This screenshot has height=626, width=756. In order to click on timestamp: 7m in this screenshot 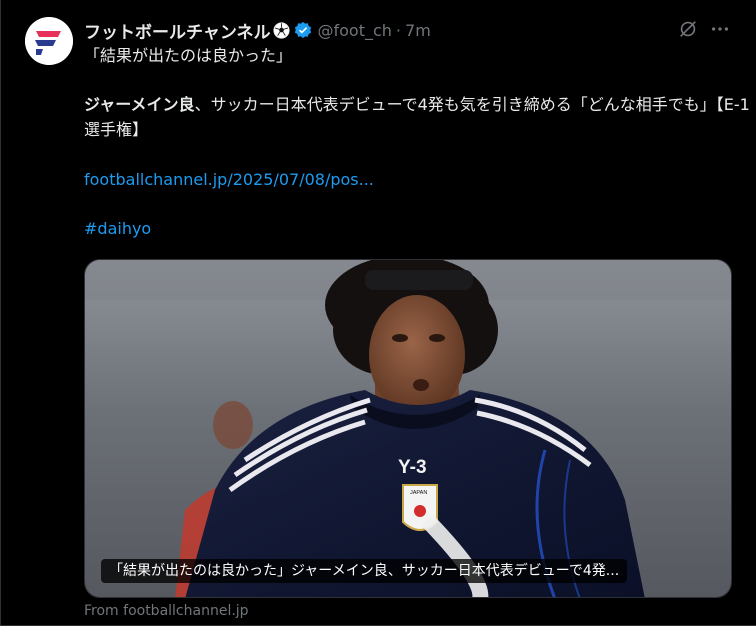, I will do `click(418, 30)`.